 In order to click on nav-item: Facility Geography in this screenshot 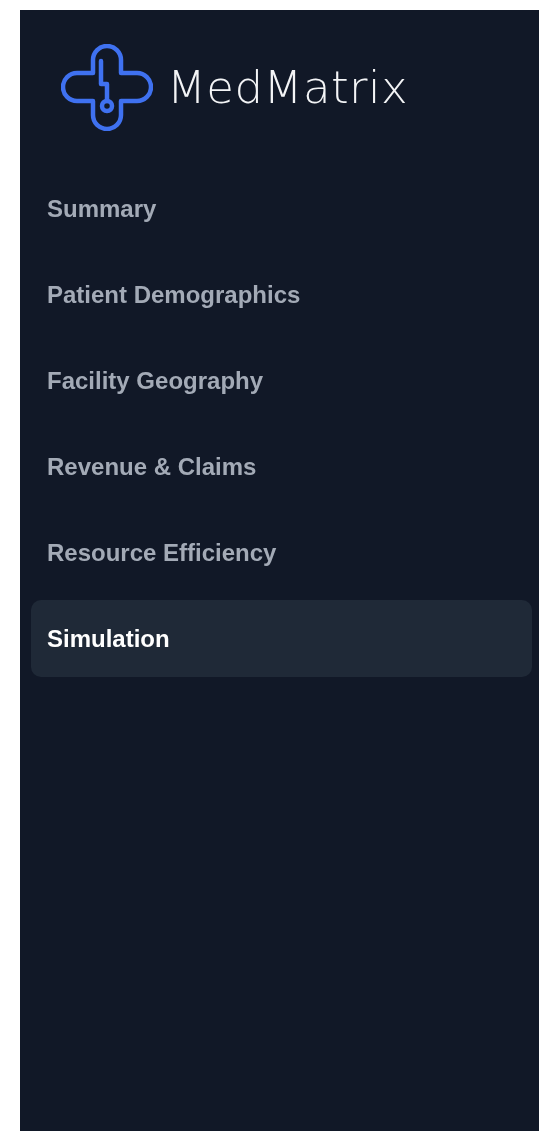, I will do `click(281, 380)`.